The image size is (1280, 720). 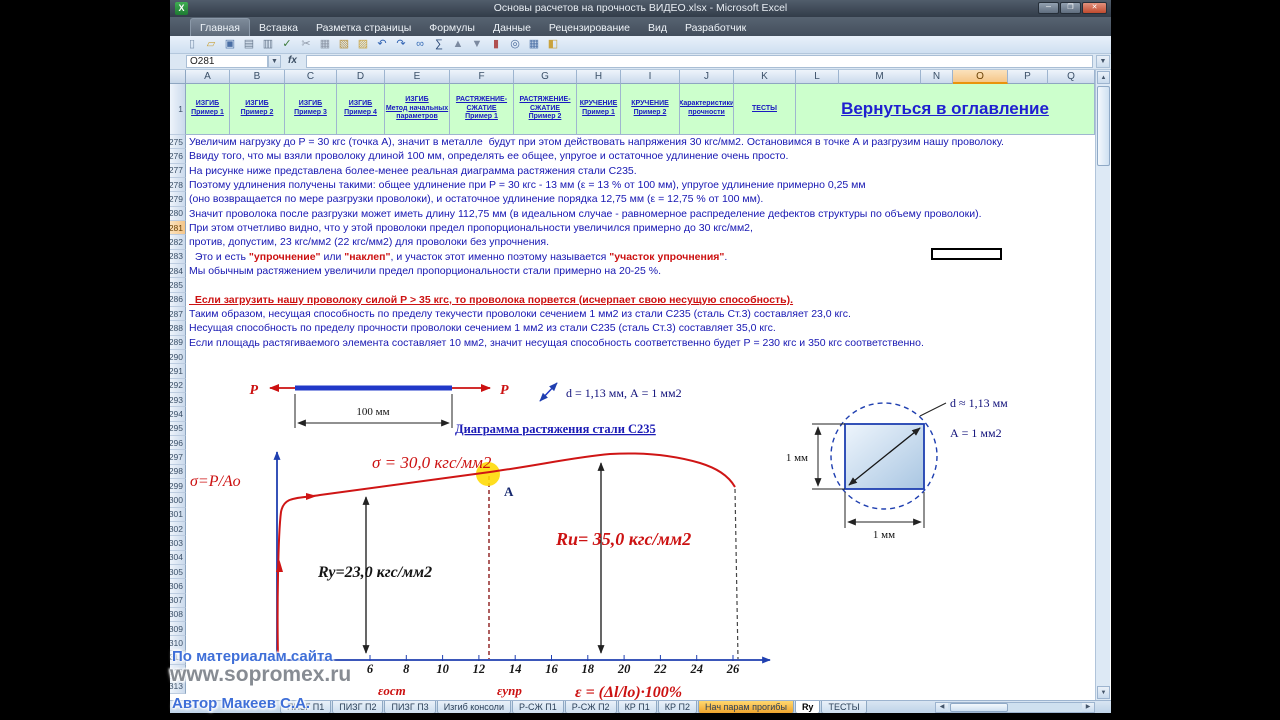 What do you see at coordinates (178, 529) in the screenshot?
I see `row-header-302: 302` at bounding box center [178, 529].